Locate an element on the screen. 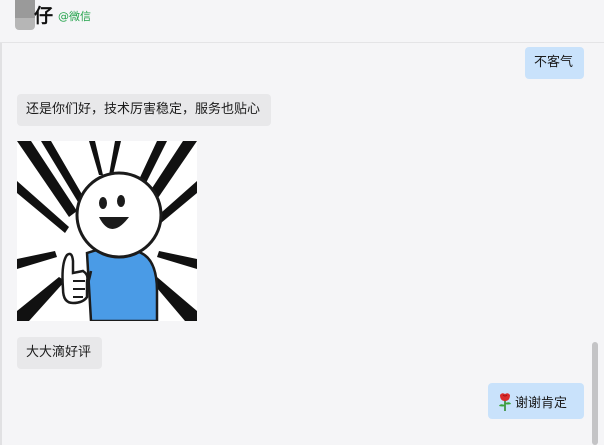 This screenshot has height=445, width=604. window-left-border is located at coordinates (1, 222).